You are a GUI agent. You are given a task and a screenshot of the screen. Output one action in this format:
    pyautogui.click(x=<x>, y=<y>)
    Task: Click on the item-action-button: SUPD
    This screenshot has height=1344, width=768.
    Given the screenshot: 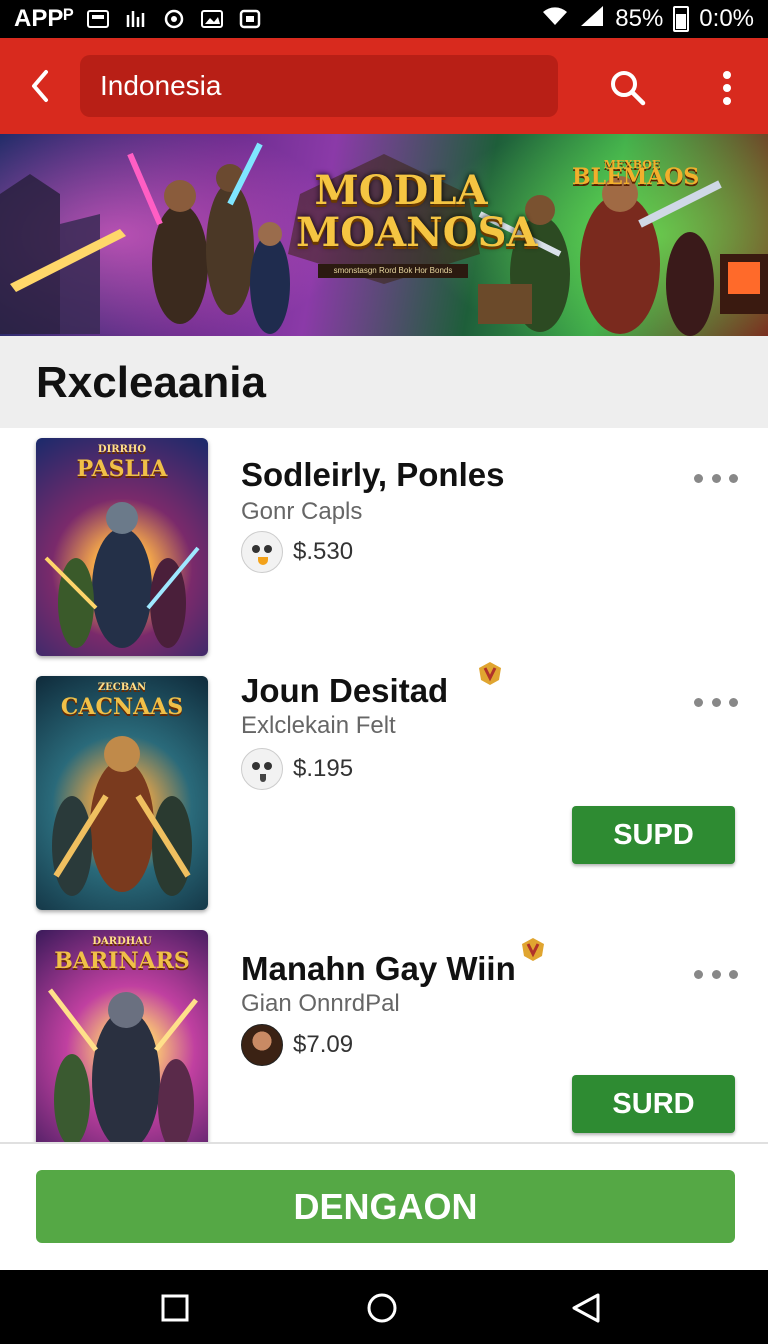 What is the action you would take?
    pyautogui.click(x=653, y=835)
    